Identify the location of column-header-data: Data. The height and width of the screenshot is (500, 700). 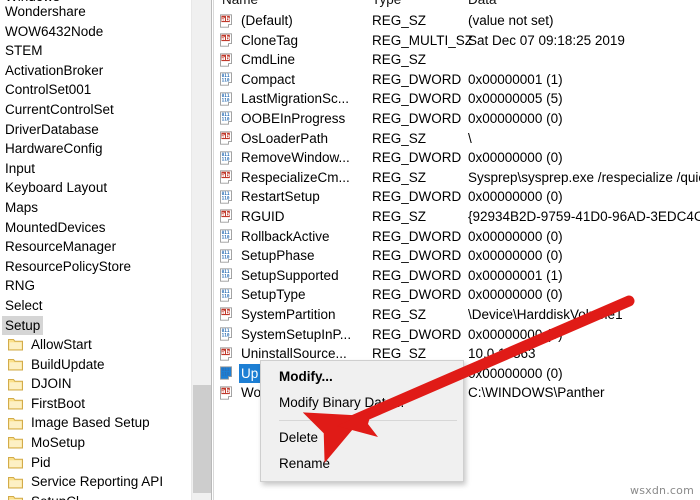
(482, 5).